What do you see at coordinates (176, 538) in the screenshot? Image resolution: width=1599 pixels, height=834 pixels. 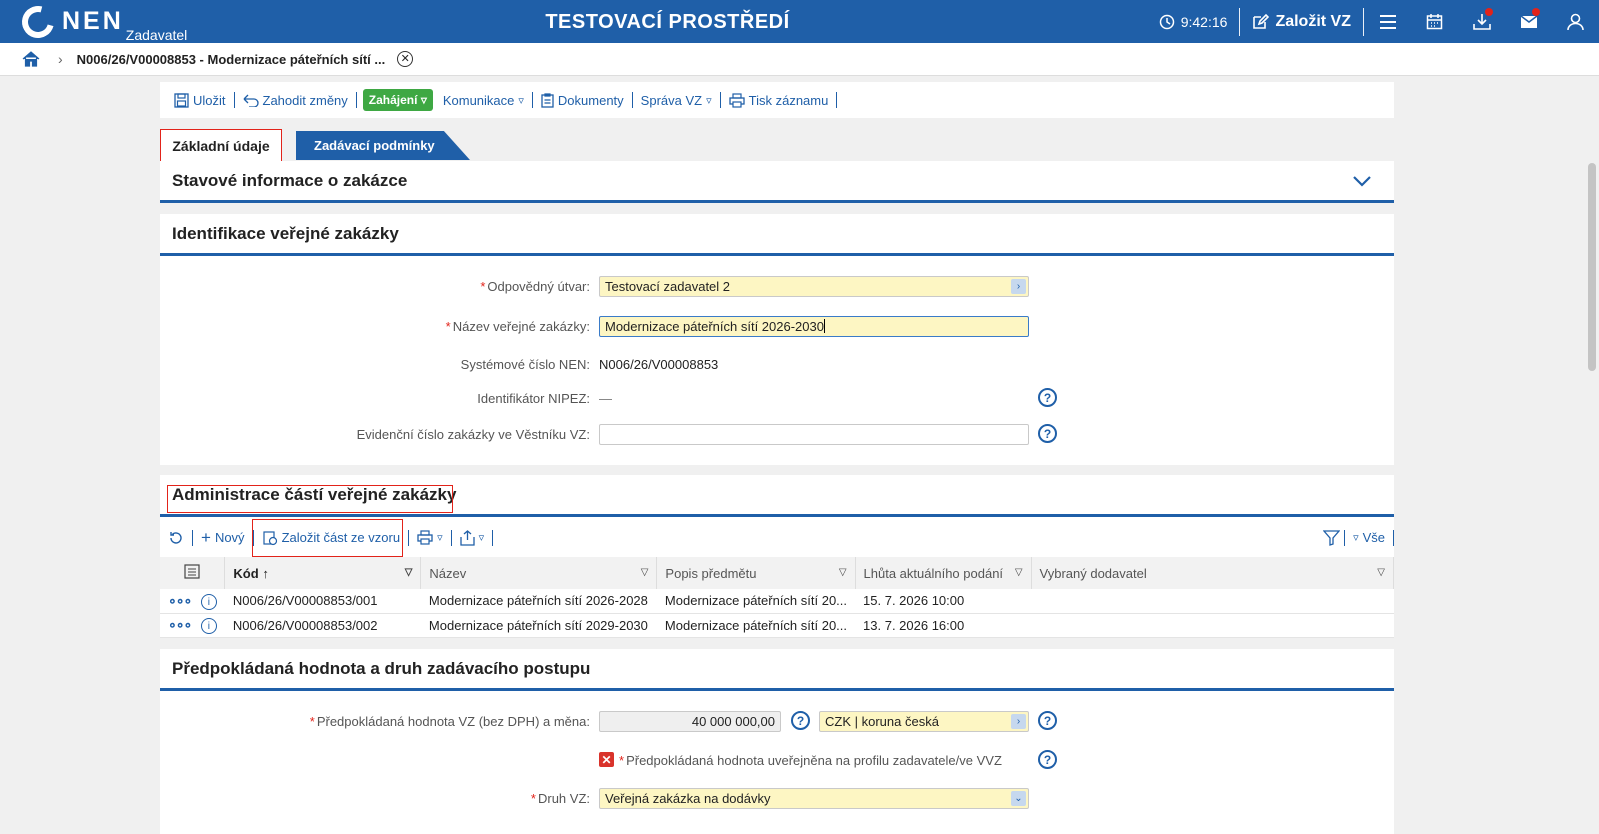 I see `refresh-icon` at bounding box center [176, 538].